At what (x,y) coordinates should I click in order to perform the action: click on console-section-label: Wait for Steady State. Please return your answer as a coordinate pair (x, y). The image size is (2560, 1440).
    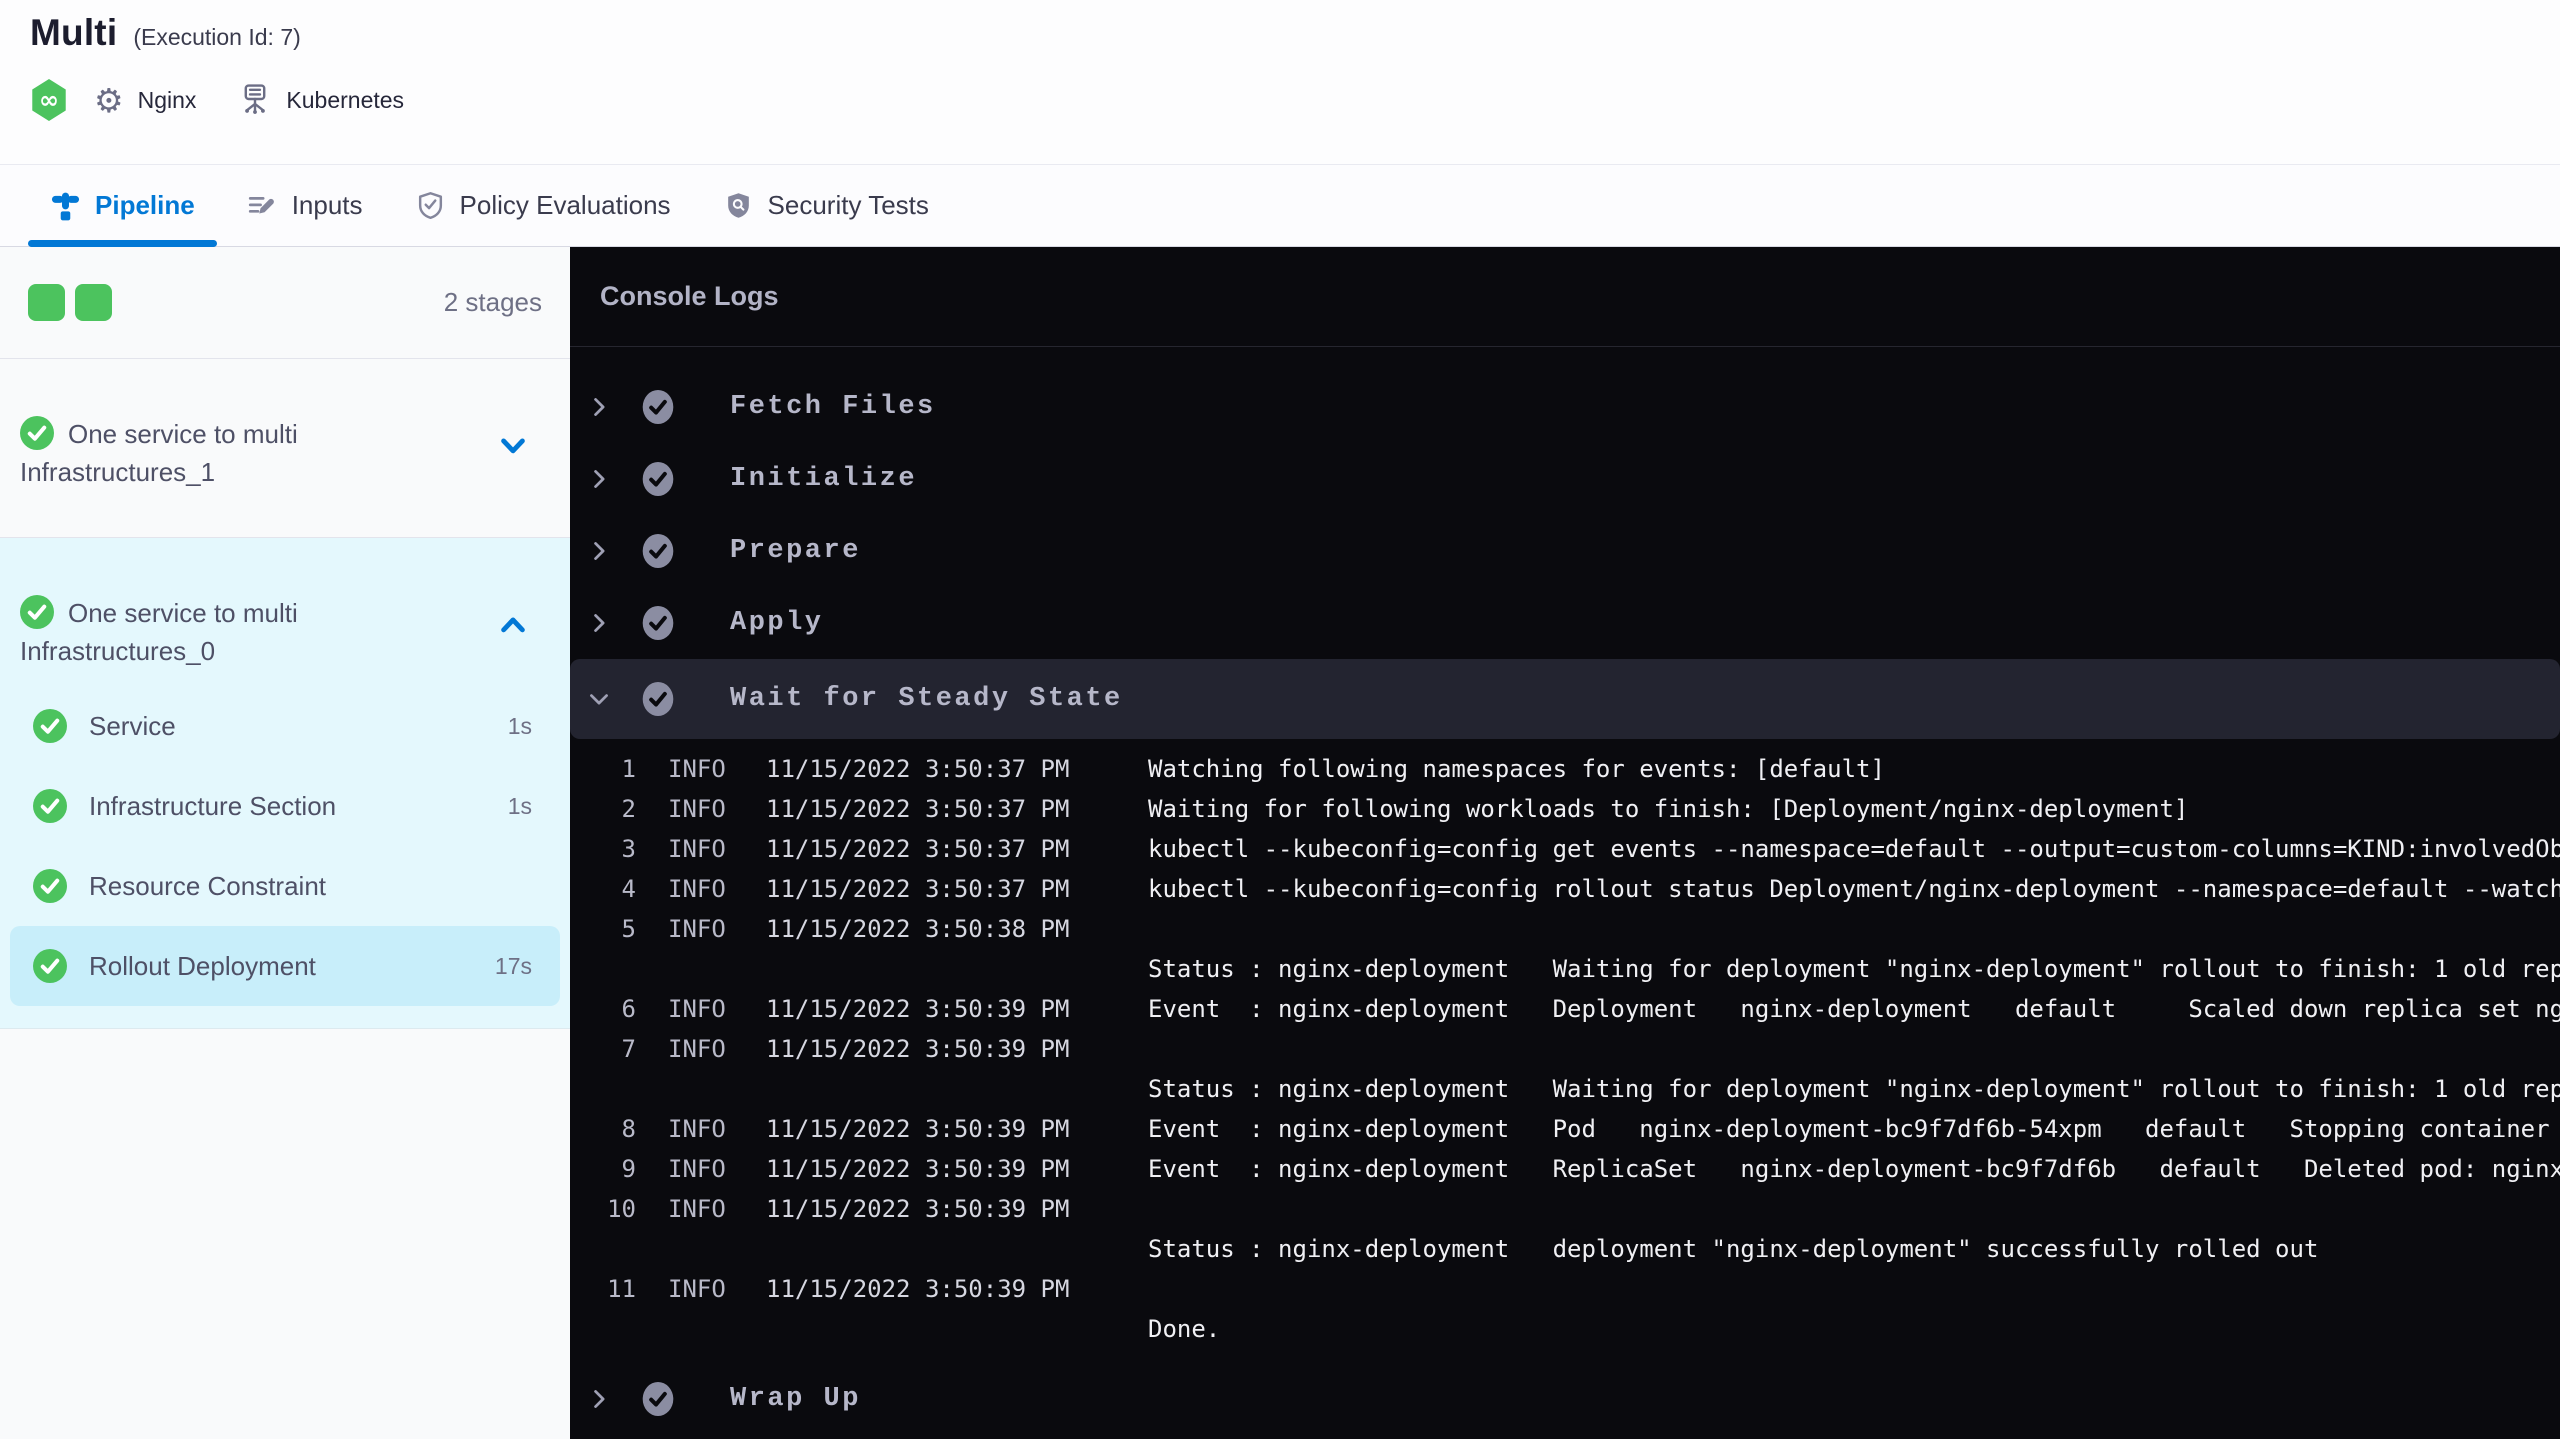
    Looking at the image, I should click on (926, 699).